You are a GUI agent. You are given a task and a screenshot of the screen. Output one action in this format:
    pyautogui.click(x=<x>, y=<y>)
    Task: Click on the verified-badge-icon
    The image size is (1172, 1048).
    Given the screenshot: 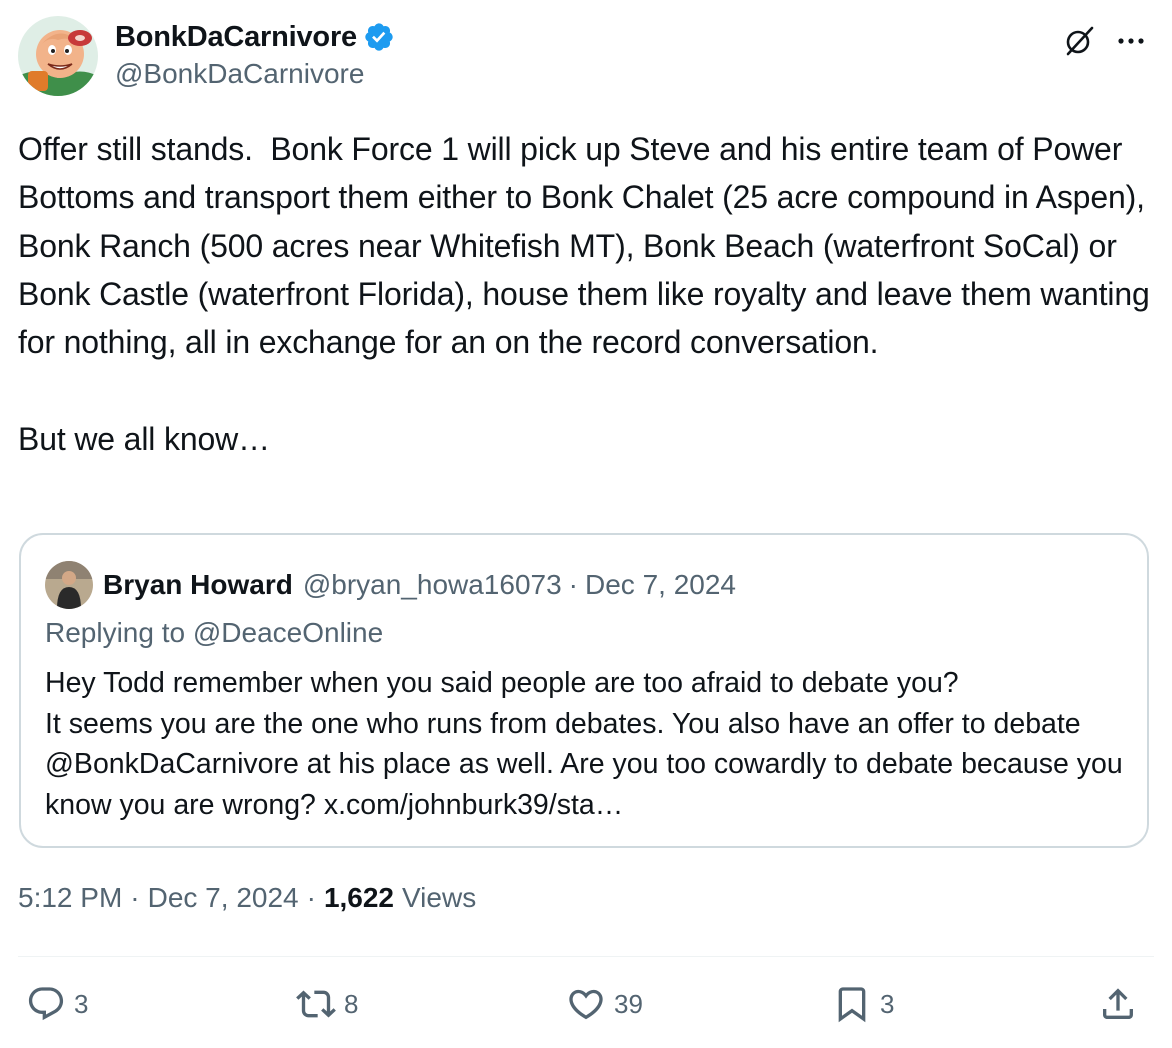 What is the action you would take?
    pyautogui.click(x=379, y=37)
    